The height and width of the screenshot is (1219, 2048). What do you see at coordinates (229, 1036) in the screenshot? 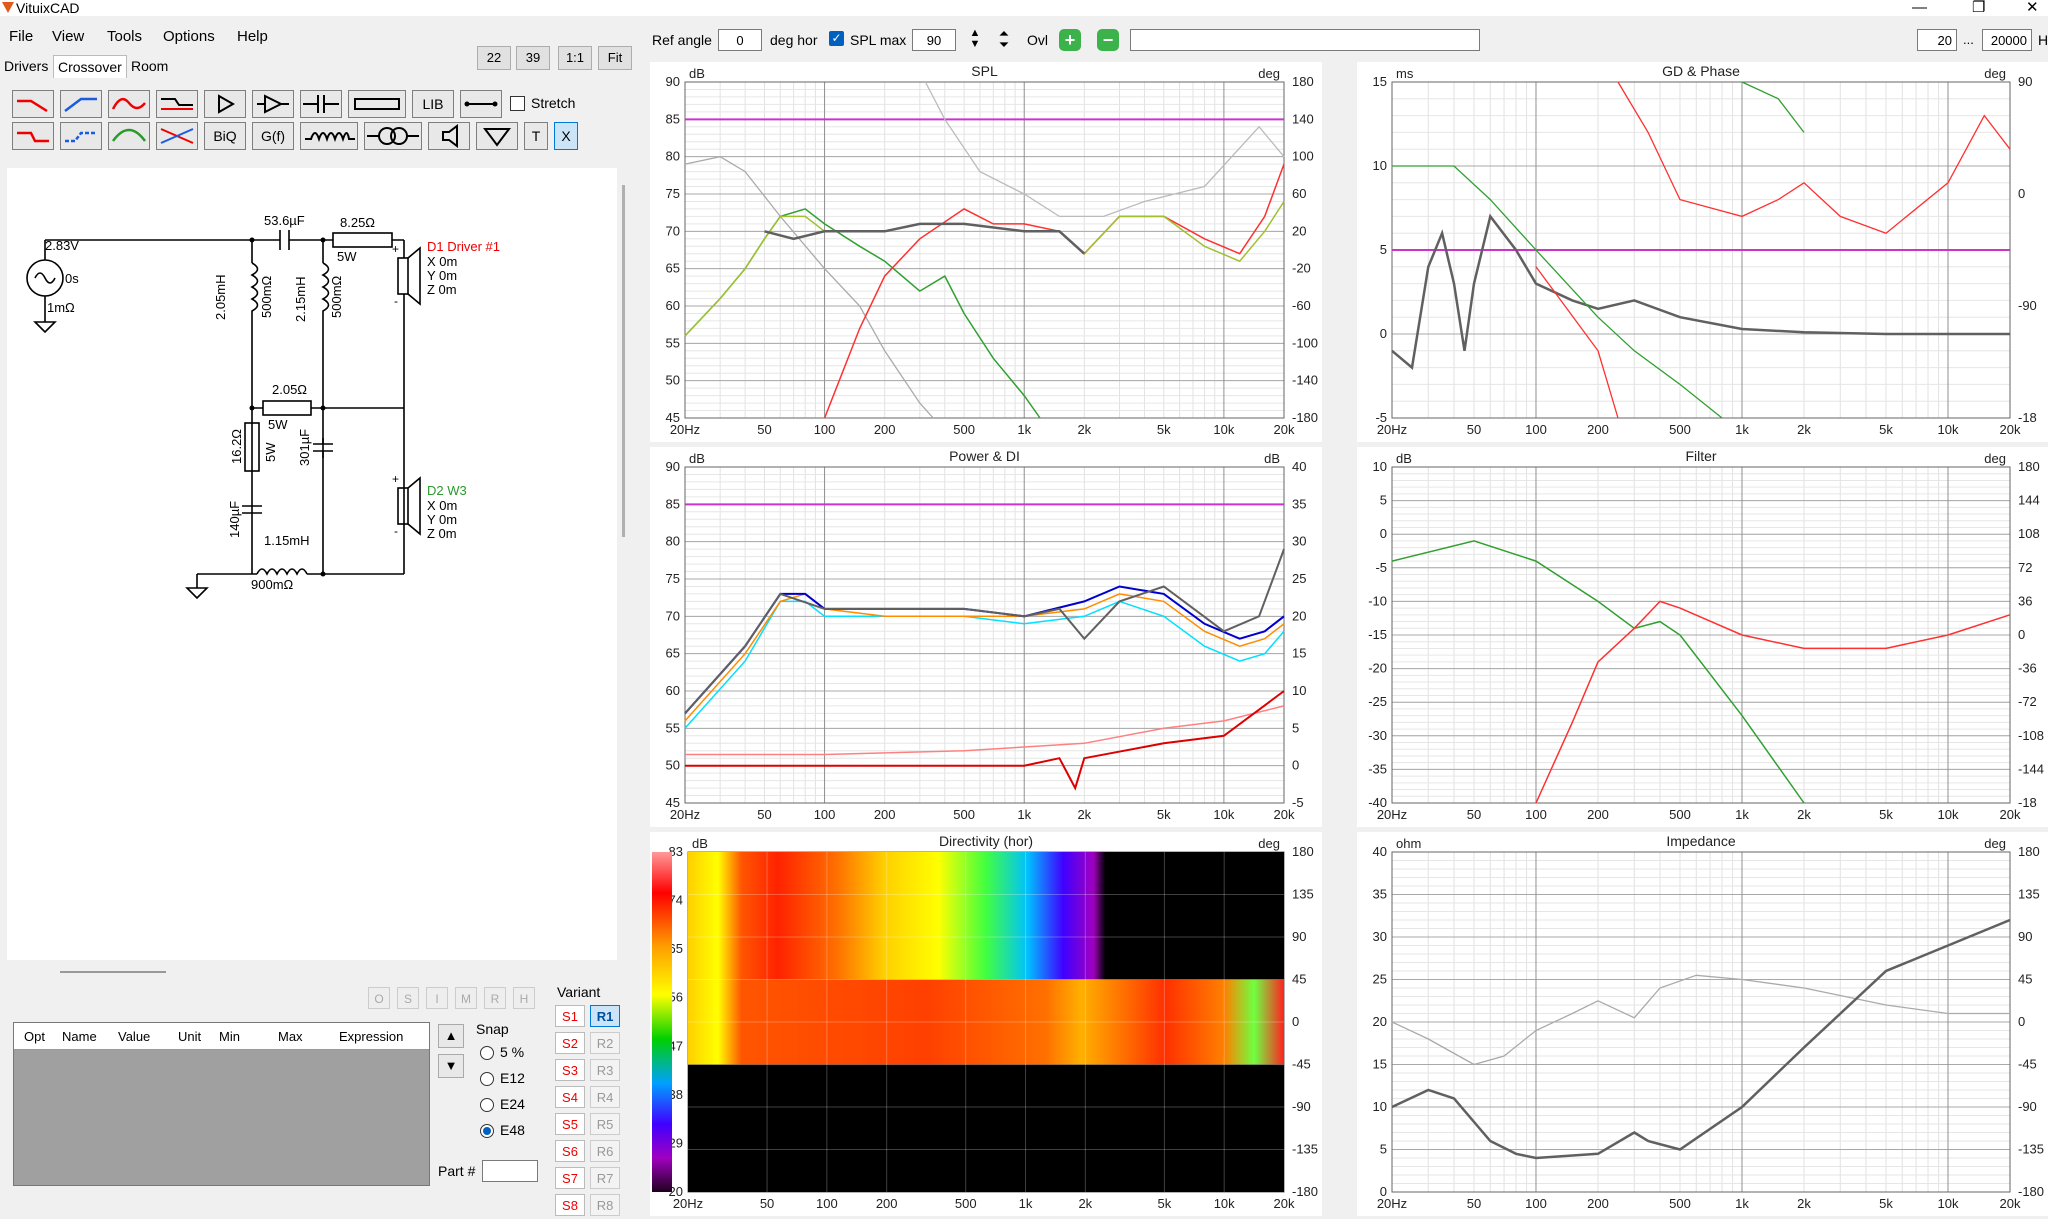
I see `col-min: Min` at bounding box center [229, 1036].